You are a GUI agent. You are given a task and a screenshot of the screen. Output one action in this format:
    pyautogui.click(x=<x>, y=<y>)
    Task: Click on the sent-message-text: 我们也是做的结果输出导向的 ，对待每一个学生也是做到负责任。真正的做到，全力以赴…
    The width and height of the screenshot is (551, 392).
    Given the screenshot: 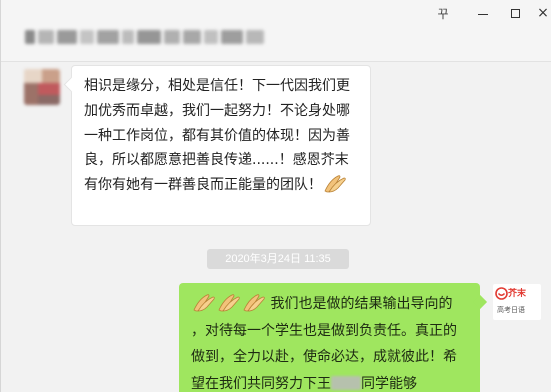 What is the action you would take?
    pyautogui.click(x=329, y=341)
    